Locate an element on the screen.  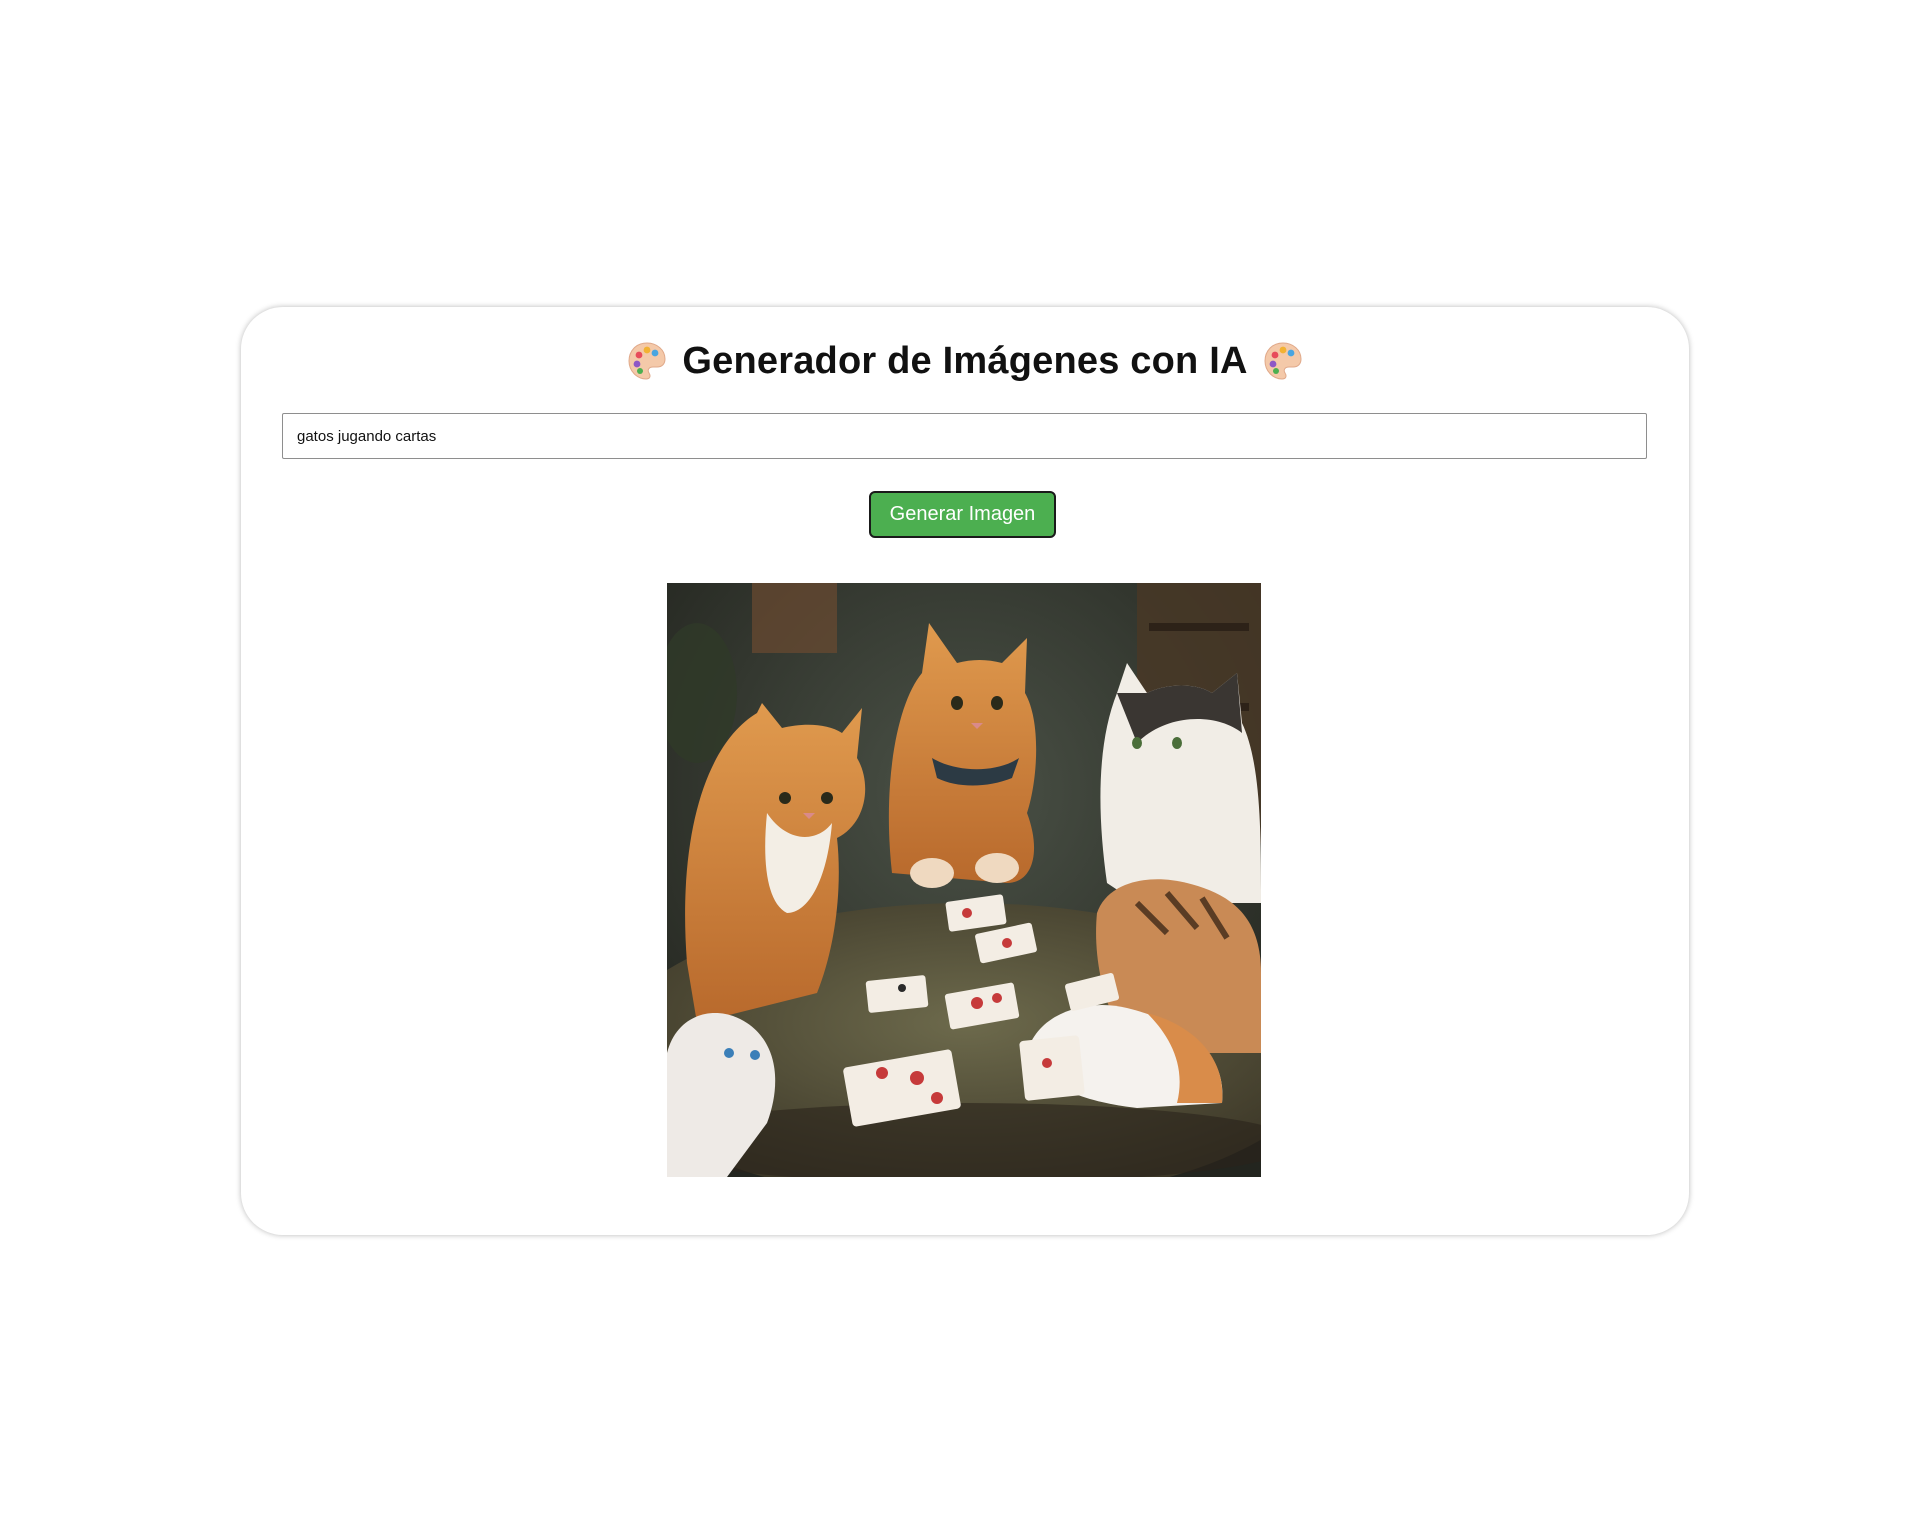
title-row: Generador de Imágenes con IA is located at coordinates (965, 361).